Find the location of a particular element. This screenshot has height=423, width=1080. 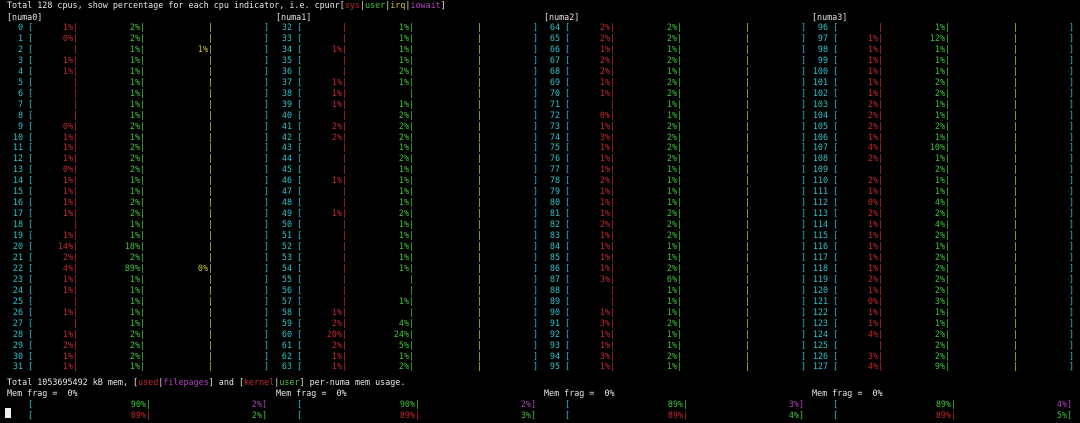

cpu-row: 9[0% | 2% | |] is located at coordinates (138, 126).